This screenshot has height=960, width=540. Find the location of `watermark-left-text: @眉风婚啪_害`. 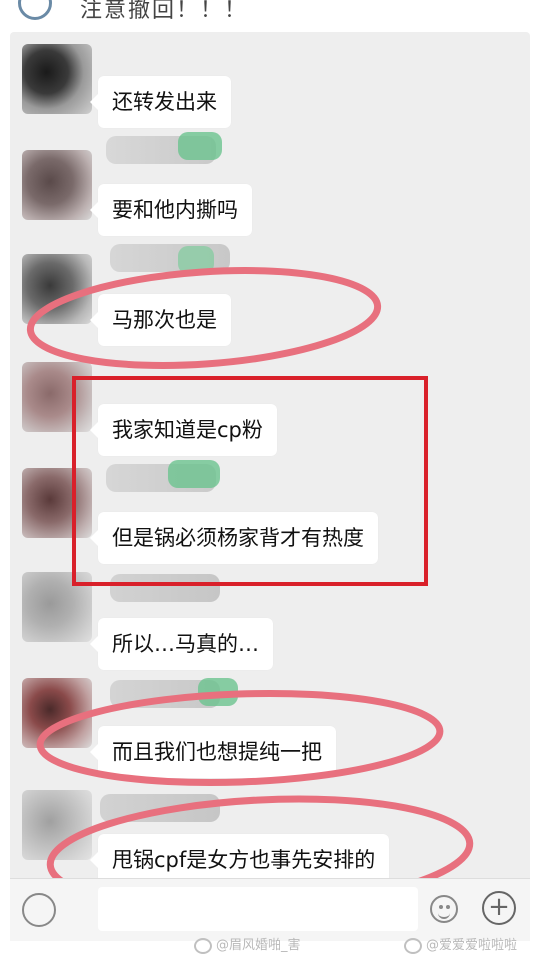

watermark-left-text: @眉风婚啪_害 is located at coordinates (258, 945).